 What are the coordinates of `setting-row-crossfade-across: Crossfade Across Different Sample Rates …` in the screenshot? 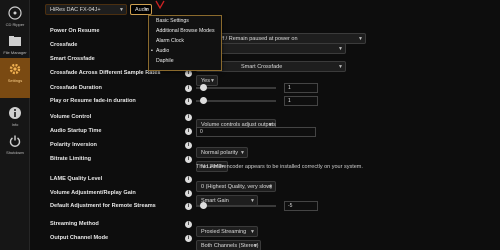 It's located at (270, 77).